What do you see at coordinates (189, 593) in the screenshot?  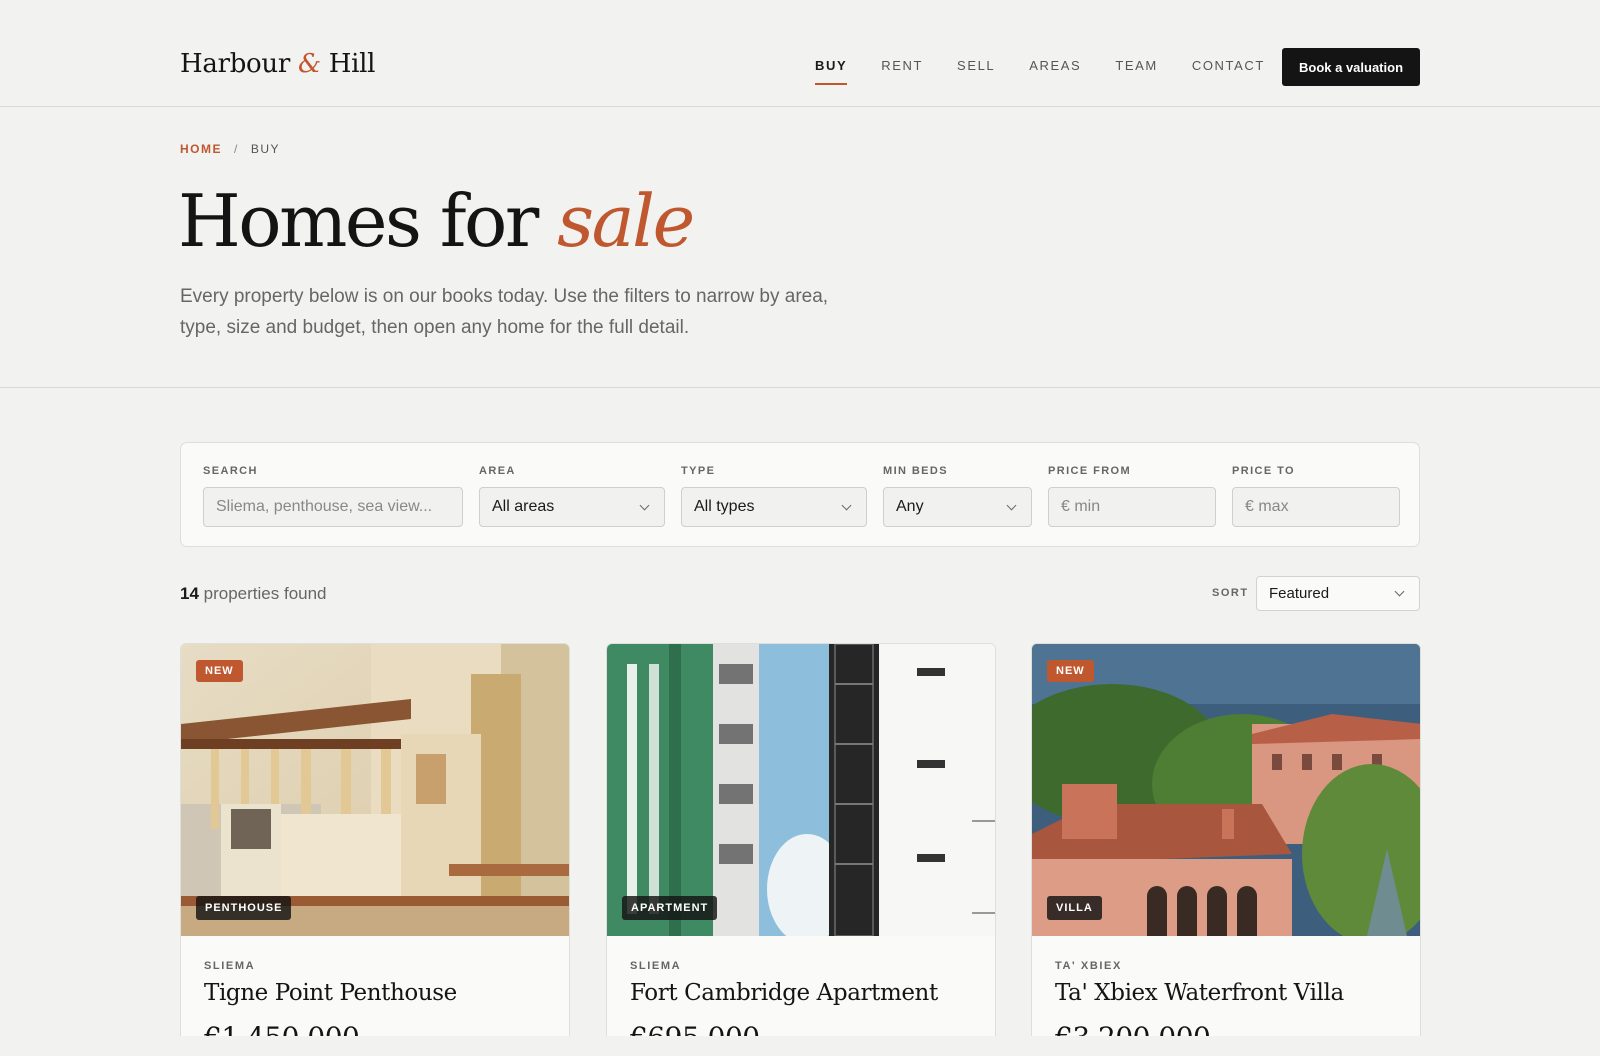 I see `results-count-number: 14` at bounding box center [189, 593].